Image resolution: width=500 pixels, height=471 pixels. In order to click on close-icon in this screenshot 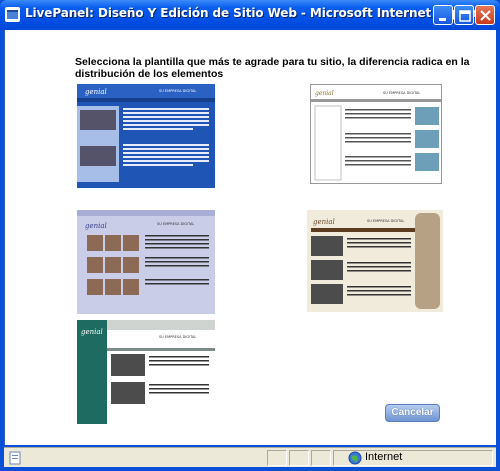, I will do `click(485, 15)`.